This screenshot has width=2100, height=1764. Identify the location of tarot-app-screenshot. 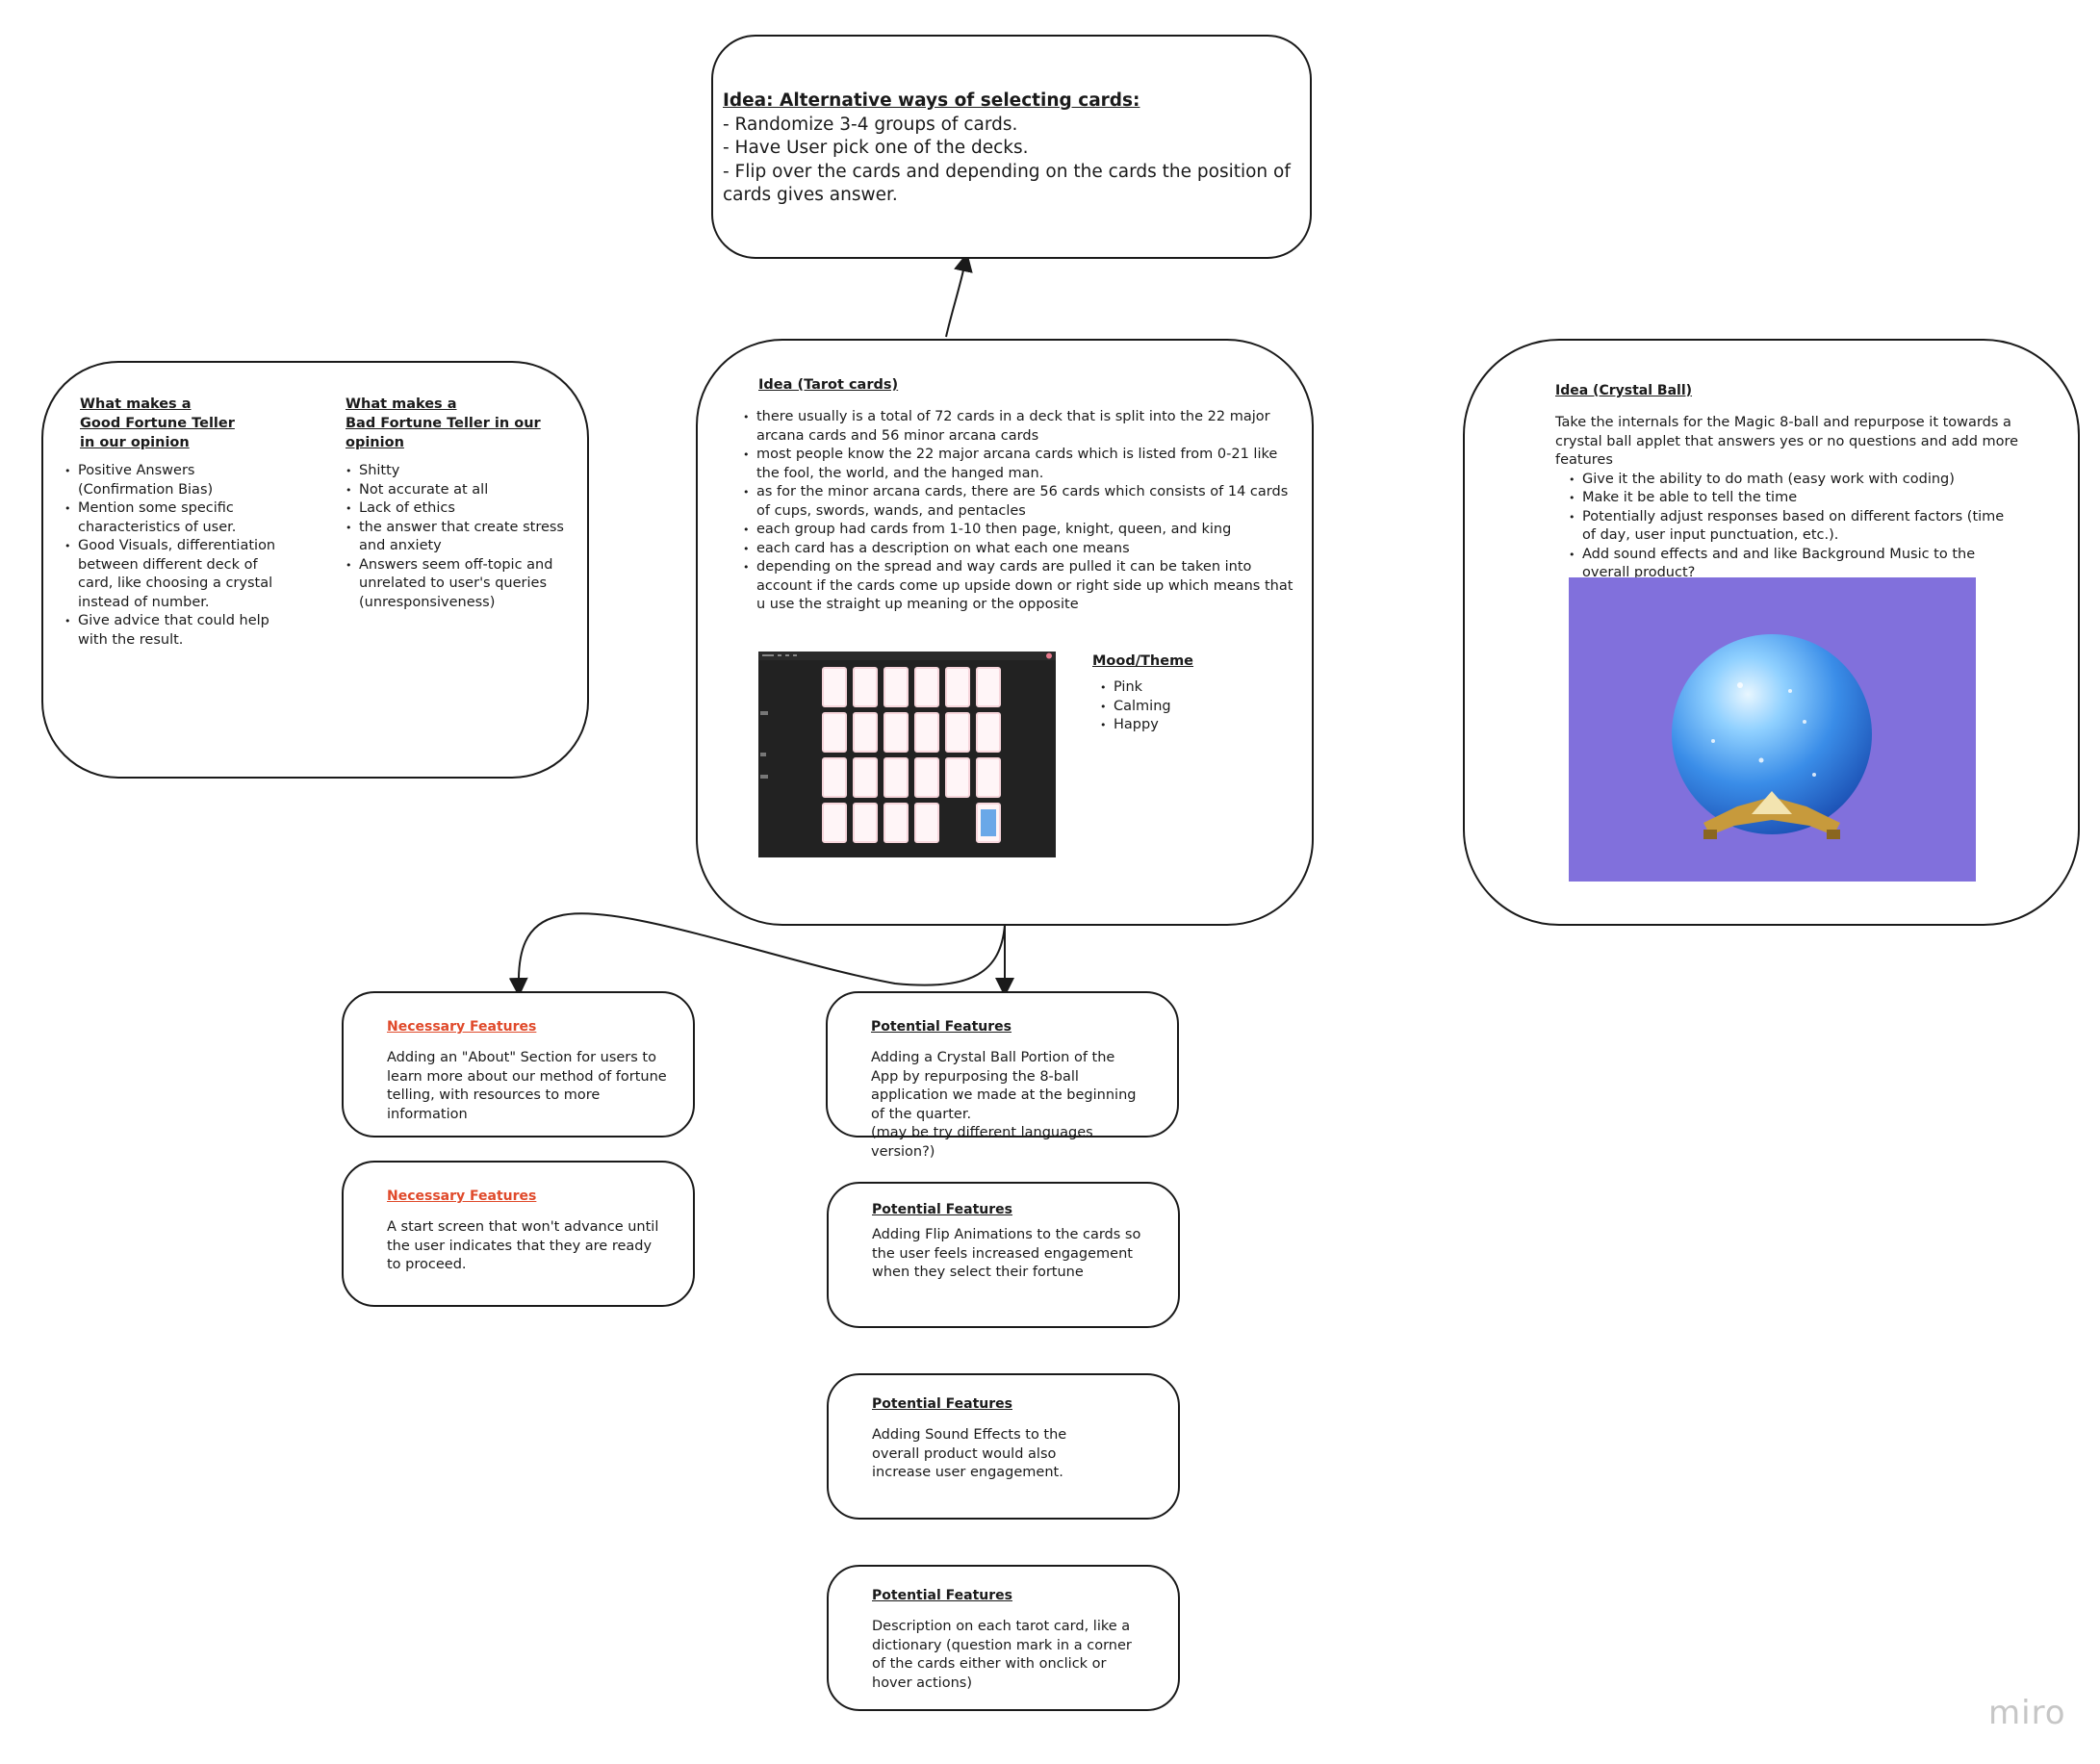
(907, 754).